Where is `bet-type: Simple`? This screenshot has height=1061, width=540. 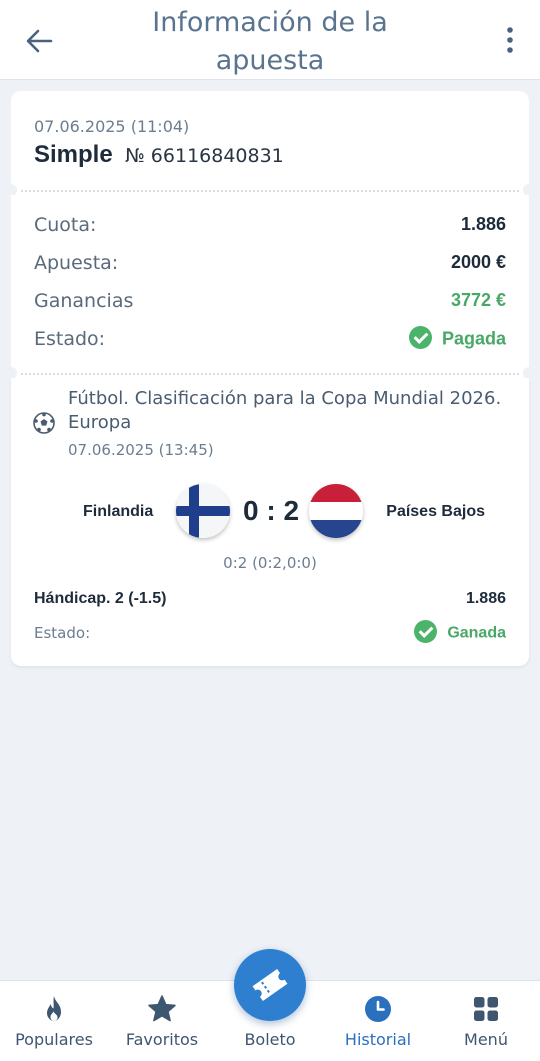
bet-type: Simple is located at coordinates (73, 154).